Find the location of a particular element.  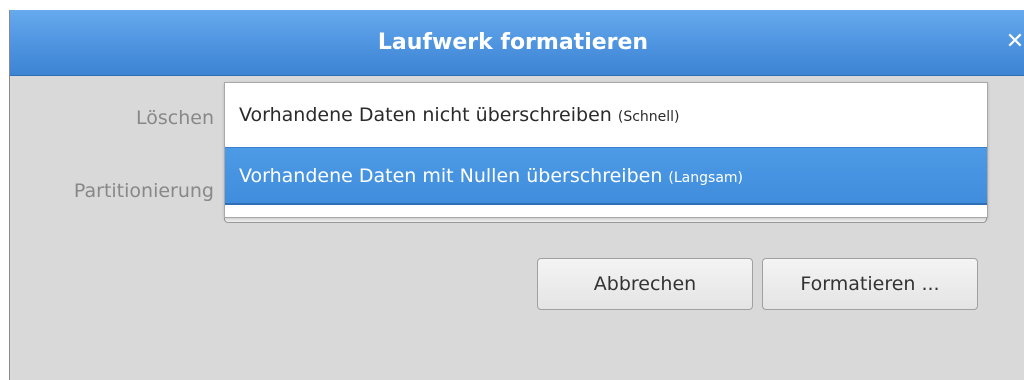

erase-option-text: Vorhandene Daten nicht überschreiben is located at coordinates (428, 115).